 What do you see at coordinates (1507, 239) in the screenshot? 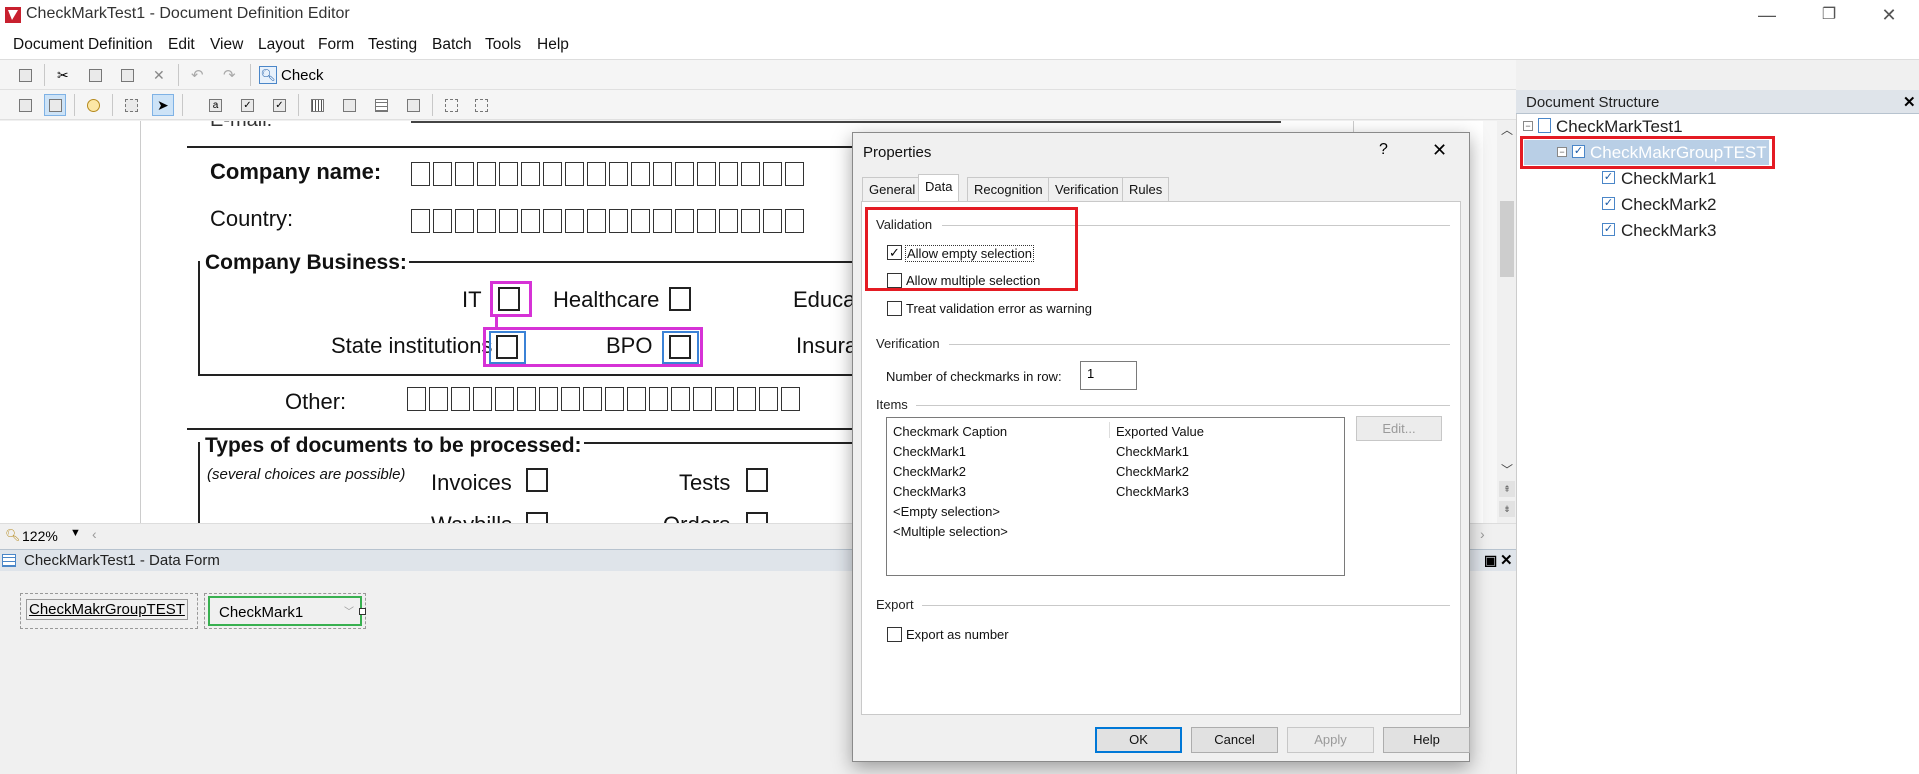
I see `scroll-thumb` at bounding box center [1507, 239].